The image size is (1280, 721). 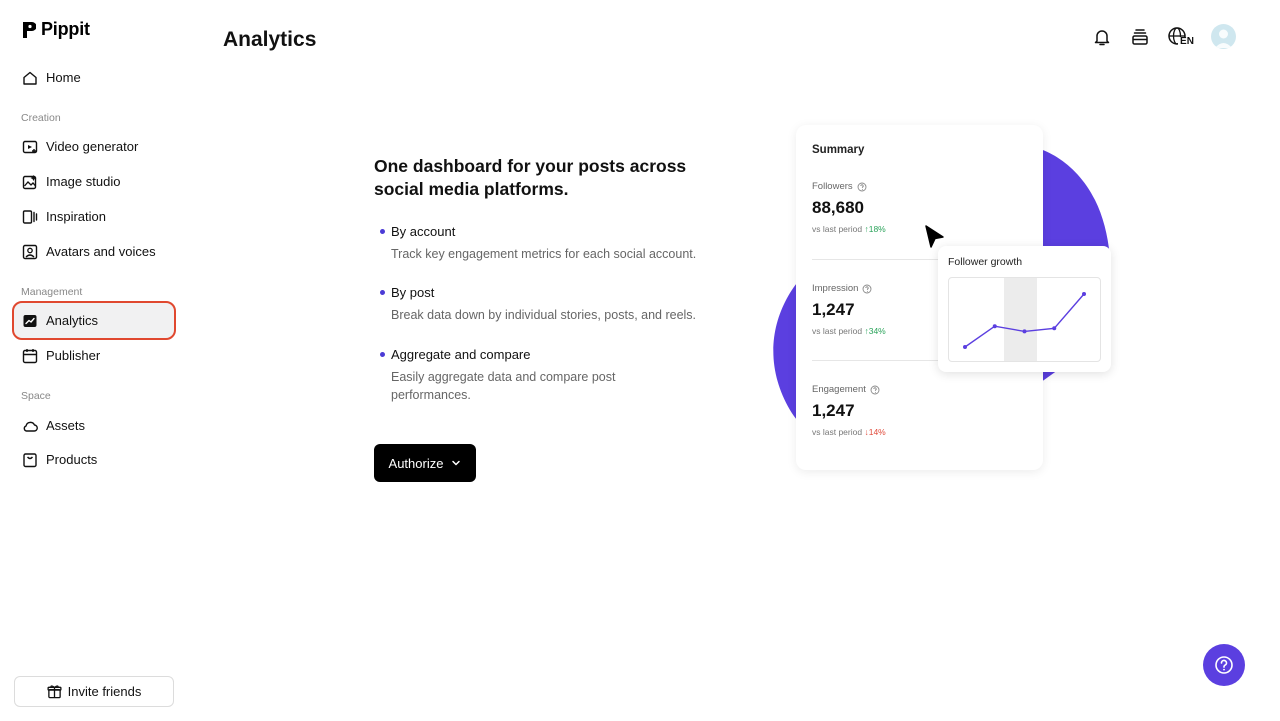 I want to click on section-label-creation: Creation, so click(x=41, y=118).